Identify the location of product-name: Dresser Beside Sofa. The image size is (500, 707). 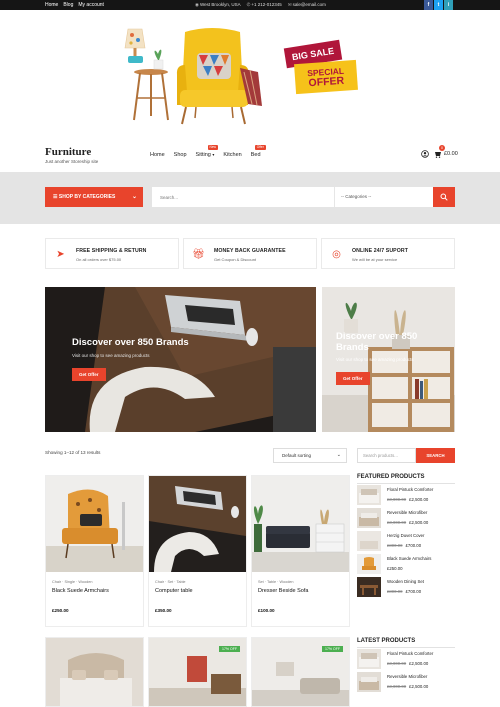
(283, 591).